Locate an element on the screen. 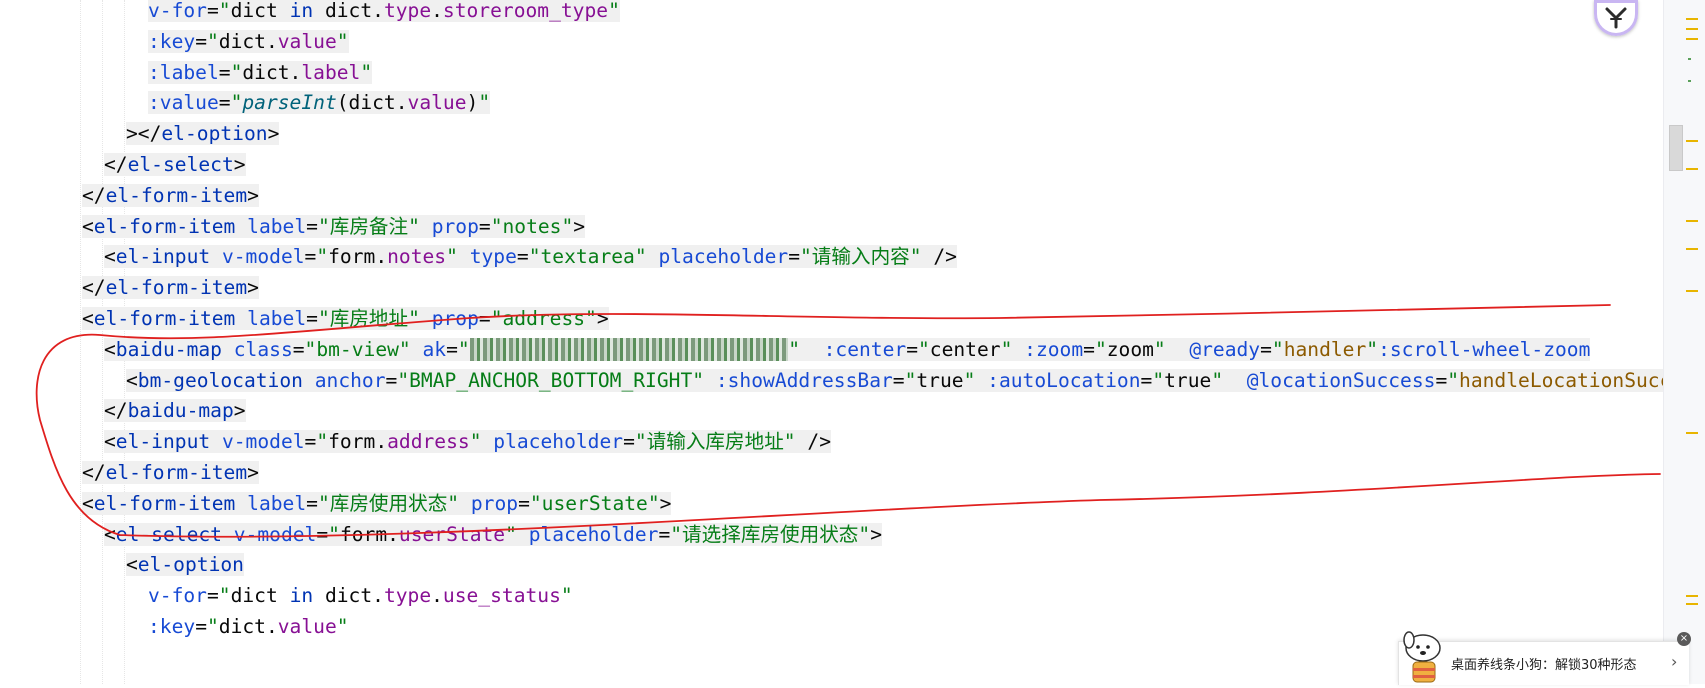  code-line-content: <el-option is located at coordinates (185, 565).